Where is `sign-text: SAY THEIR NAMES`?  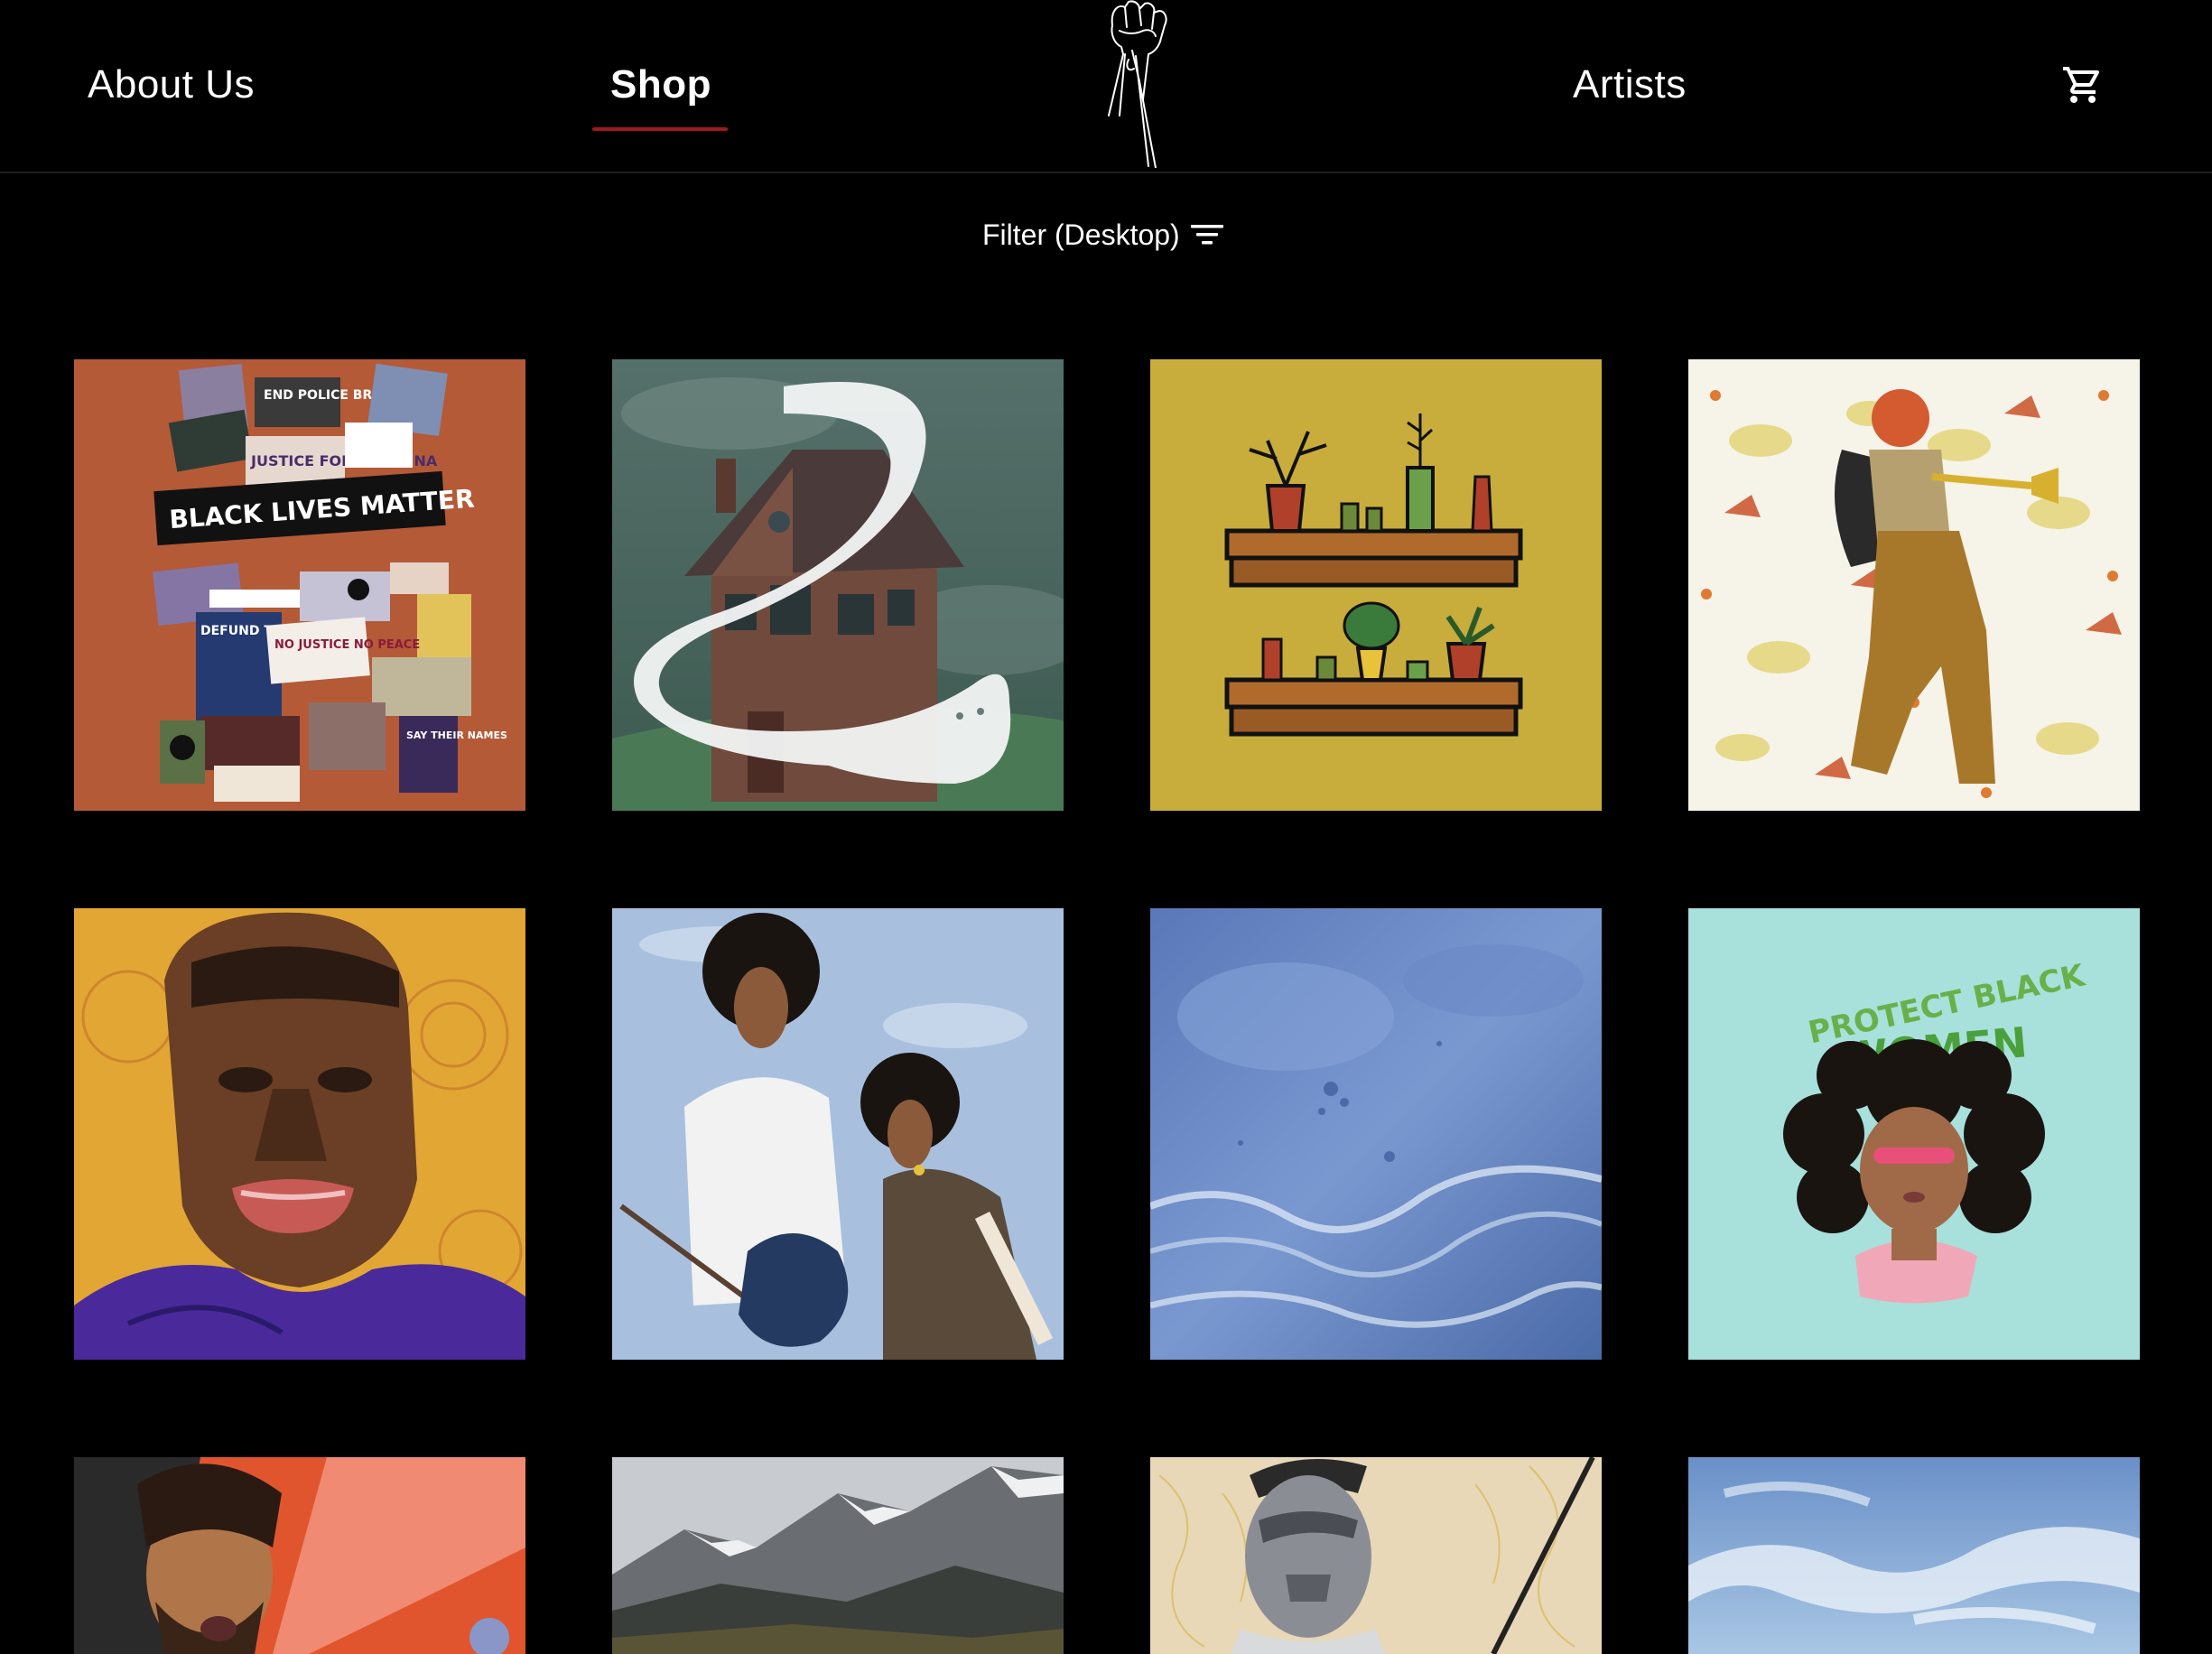 sign-text: SAY THEIR NAMES is located at coordinates (456, 735).